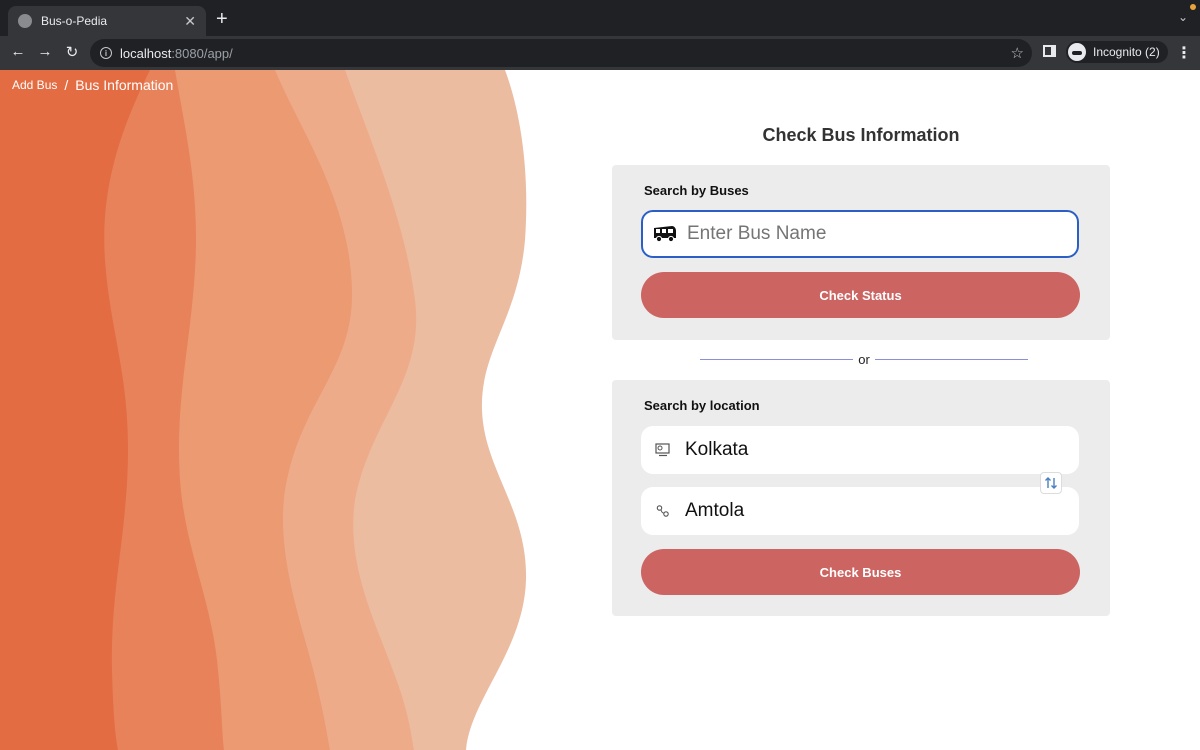 This screenshot has height=750, width=1200. I want to click on or-text: or, so click(864, 359).